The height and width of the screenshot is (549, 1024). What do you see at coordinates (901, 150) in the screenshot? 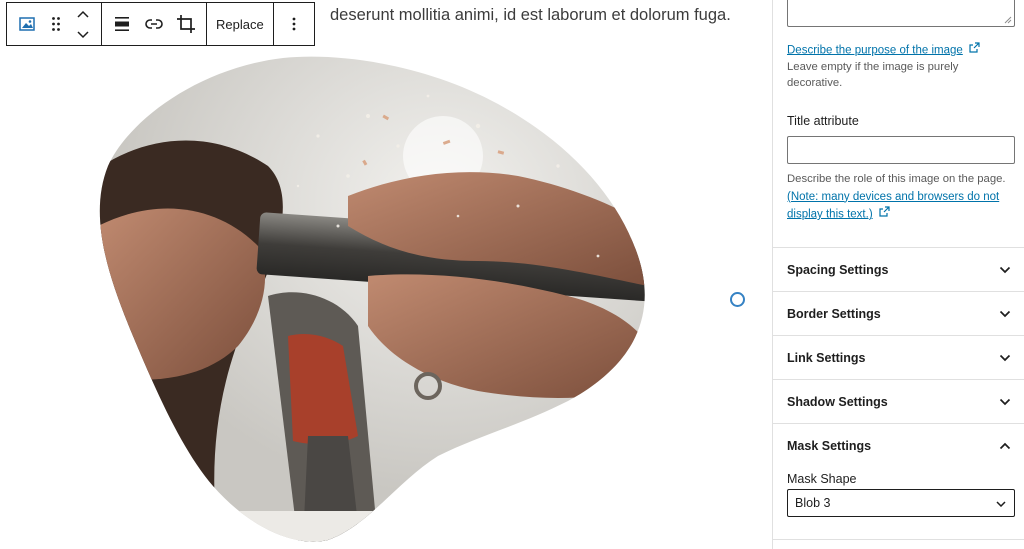
I see `title-attribute-input` at bounding box center [901, 150].